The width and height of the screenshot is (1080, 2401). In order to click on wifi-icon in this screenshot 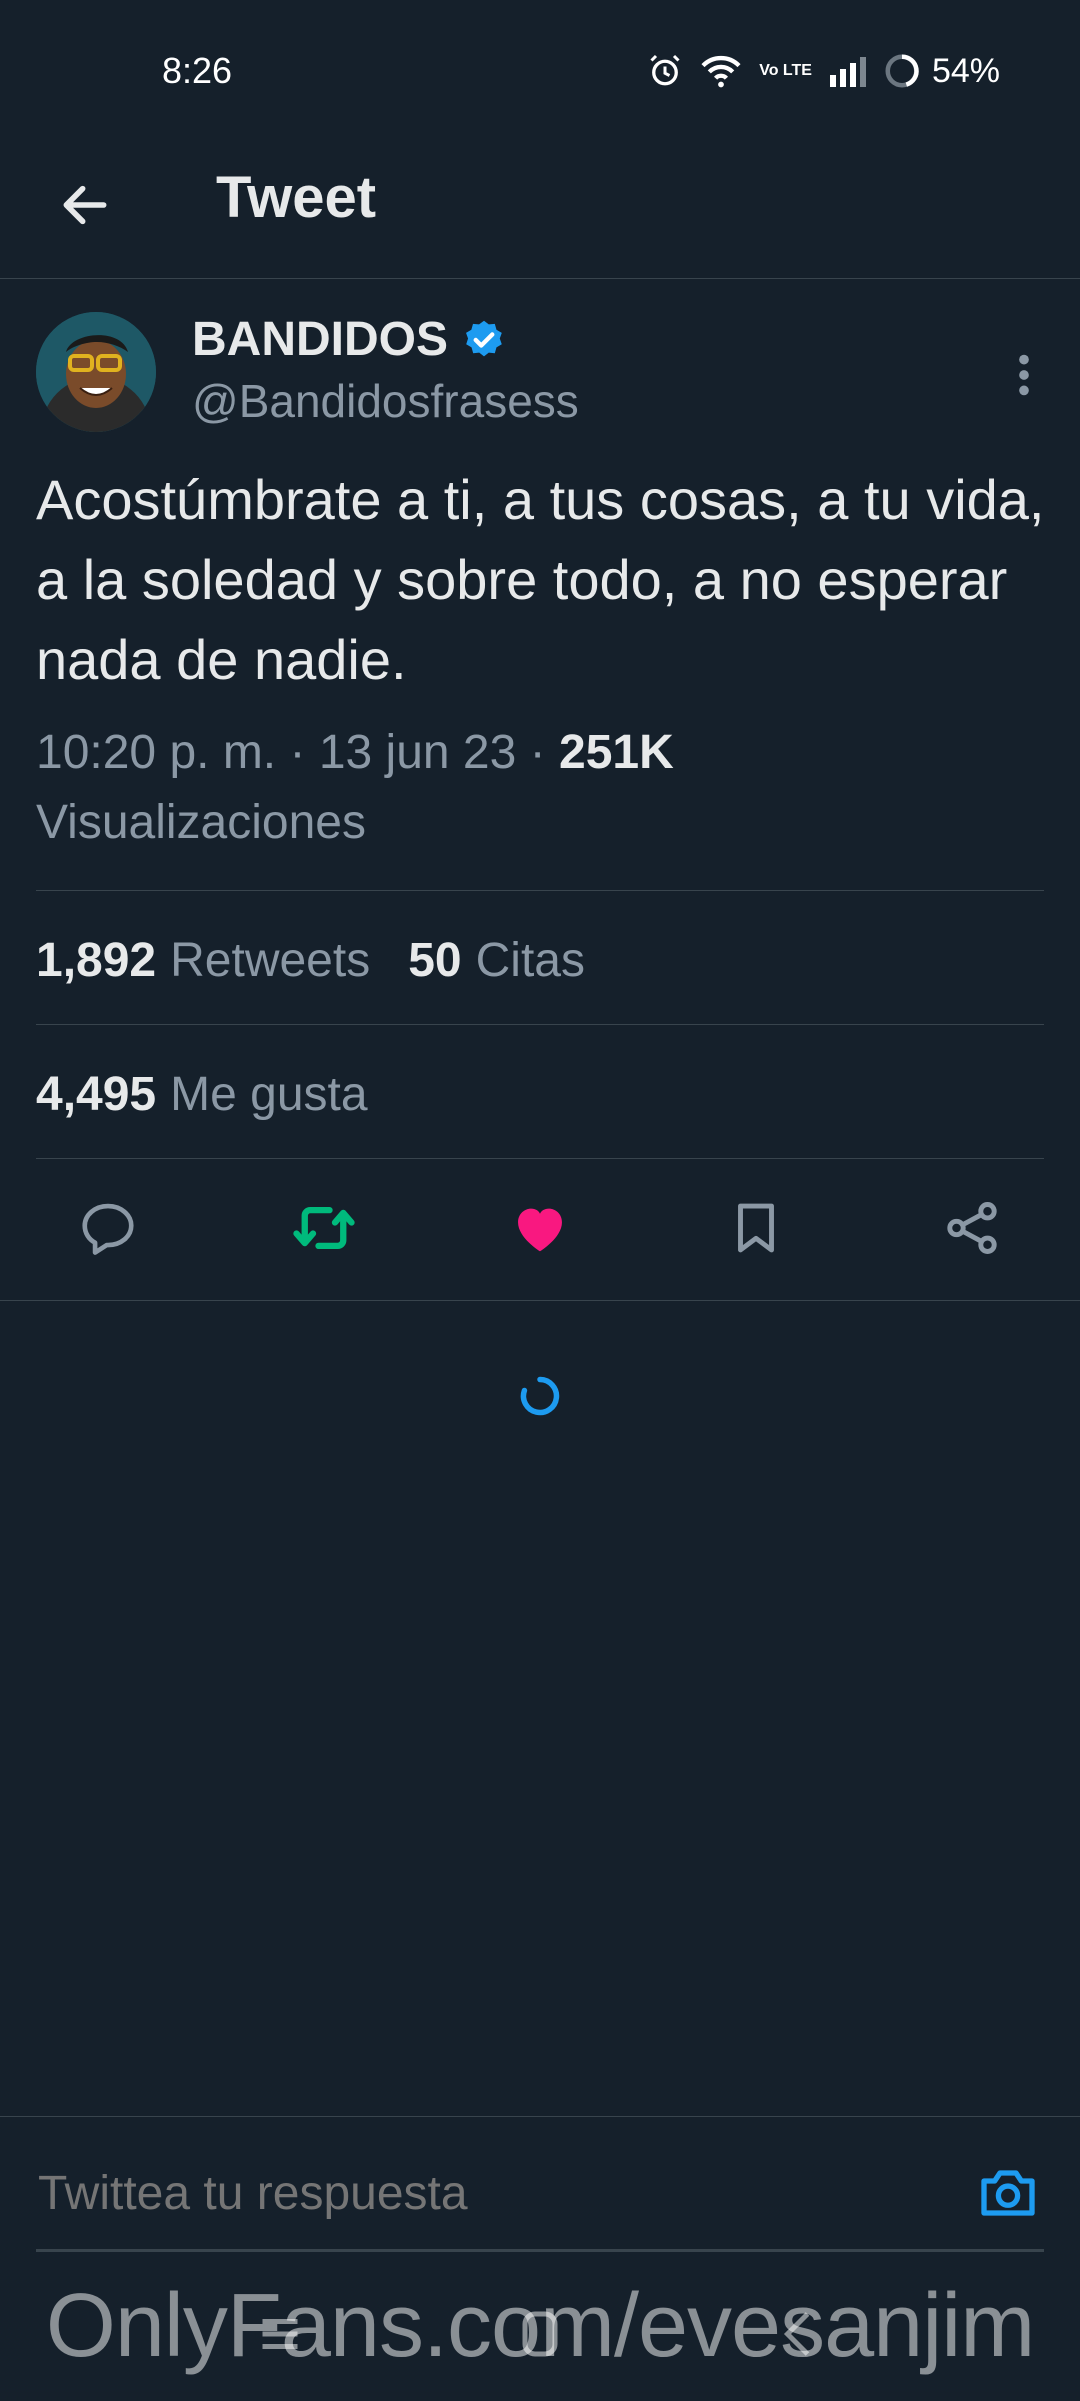, I will do `click(721, 71)`.